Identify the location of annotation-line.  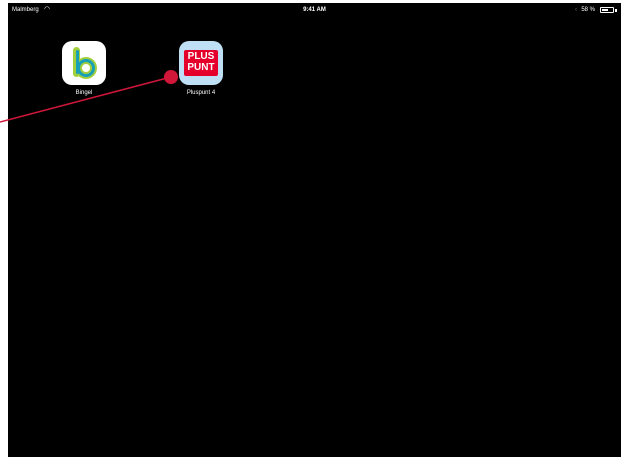
(86, 99).